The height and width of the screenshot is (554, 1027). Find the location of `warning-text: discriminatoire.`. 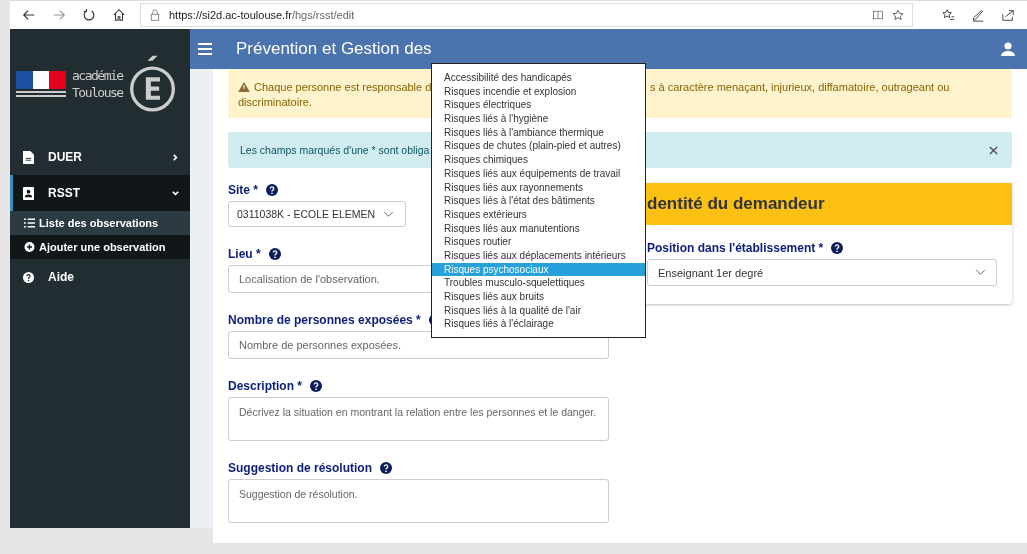

warning-text: discriminatoire. is located at coordinates (275, 102).